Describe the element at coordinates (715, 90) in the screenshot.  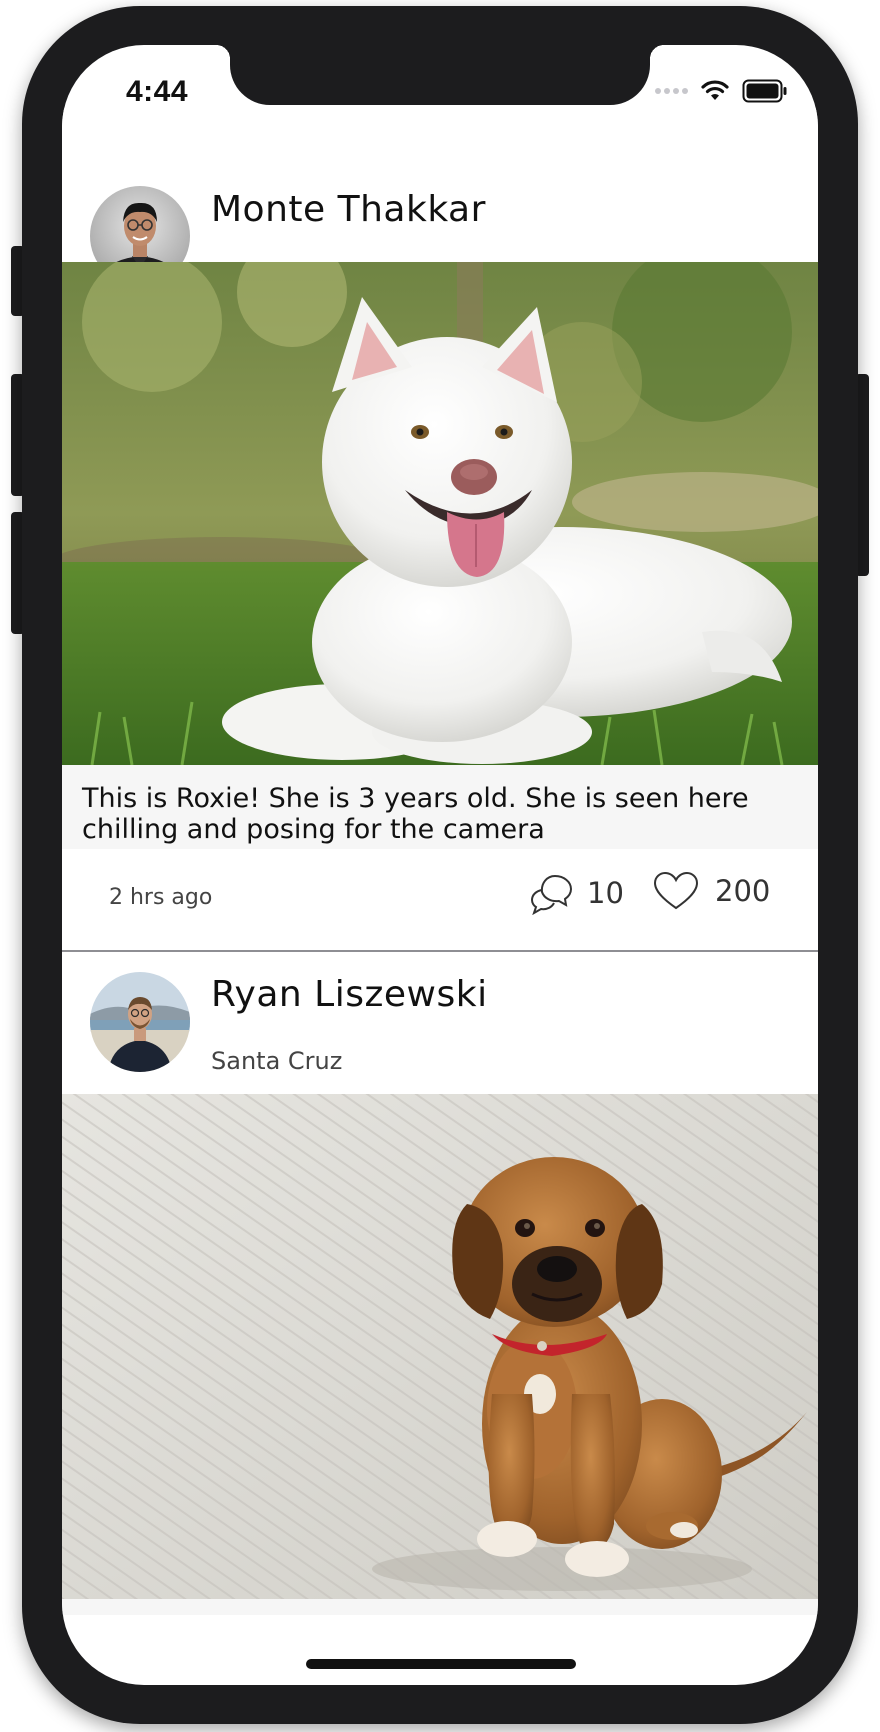
I see `wifi-icon` at that location.